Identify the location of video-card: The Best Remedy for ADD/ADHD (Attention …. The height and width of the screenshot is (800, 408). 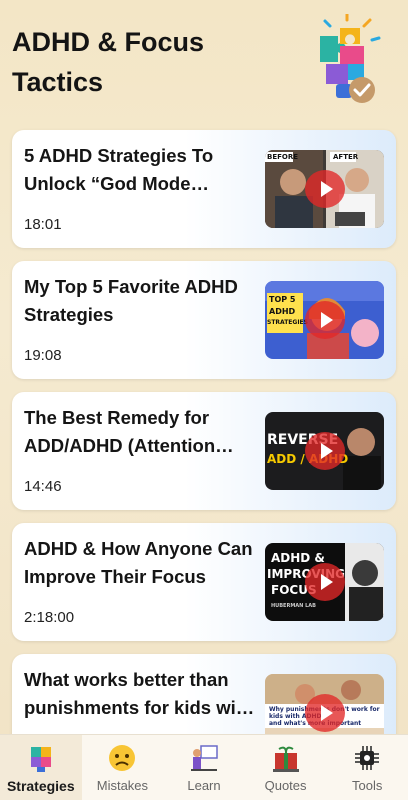
(204, 451).